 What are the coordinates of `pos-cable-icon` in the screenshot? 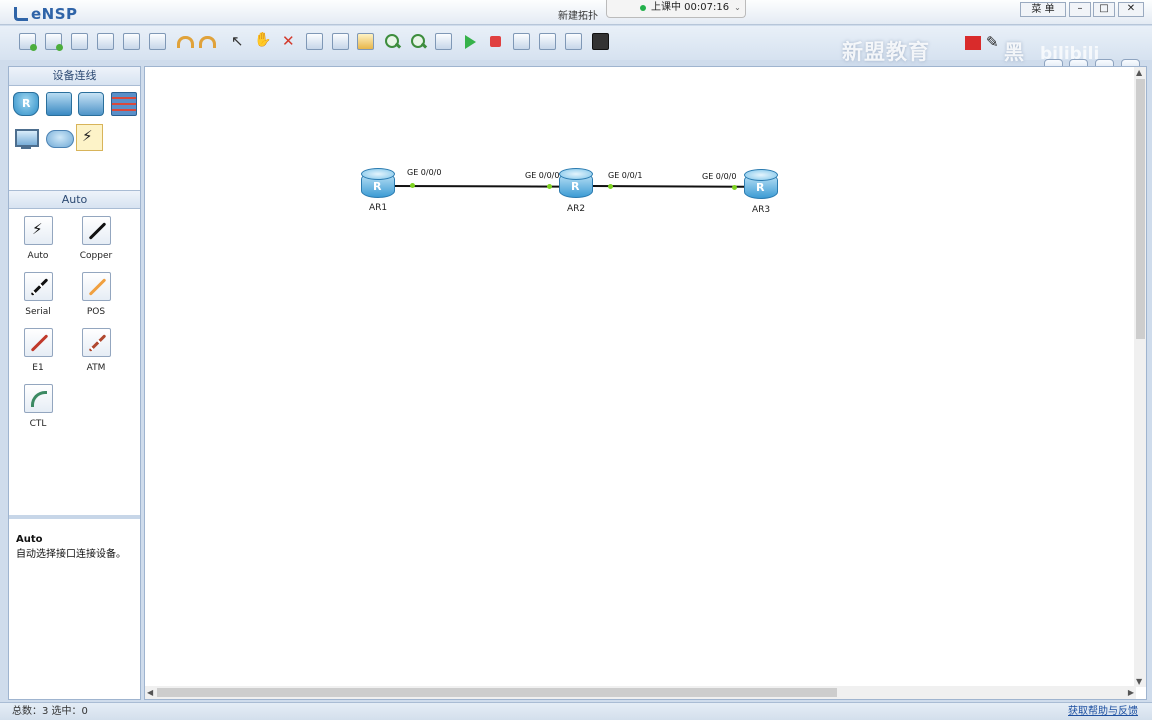 It's located at (97, 287).